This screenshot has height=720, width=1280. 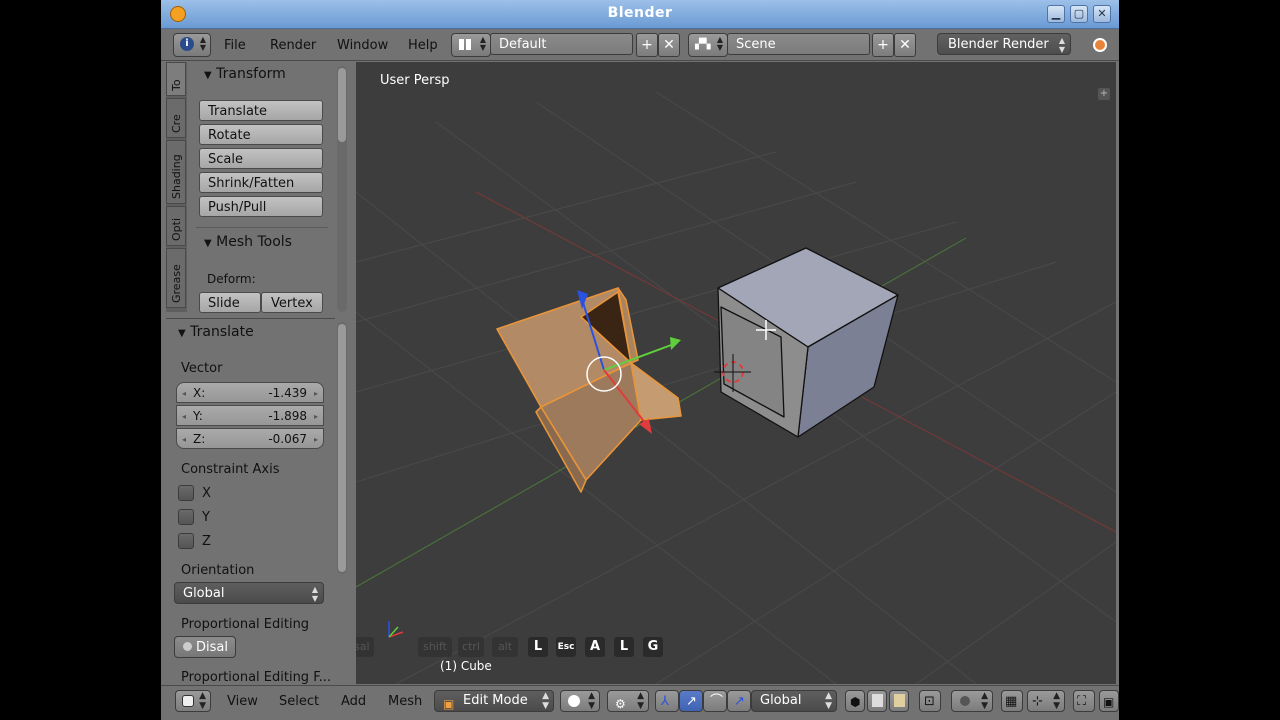 I want to click on transform-panel-header: ▼ Transform, so click(x=245, y=74).